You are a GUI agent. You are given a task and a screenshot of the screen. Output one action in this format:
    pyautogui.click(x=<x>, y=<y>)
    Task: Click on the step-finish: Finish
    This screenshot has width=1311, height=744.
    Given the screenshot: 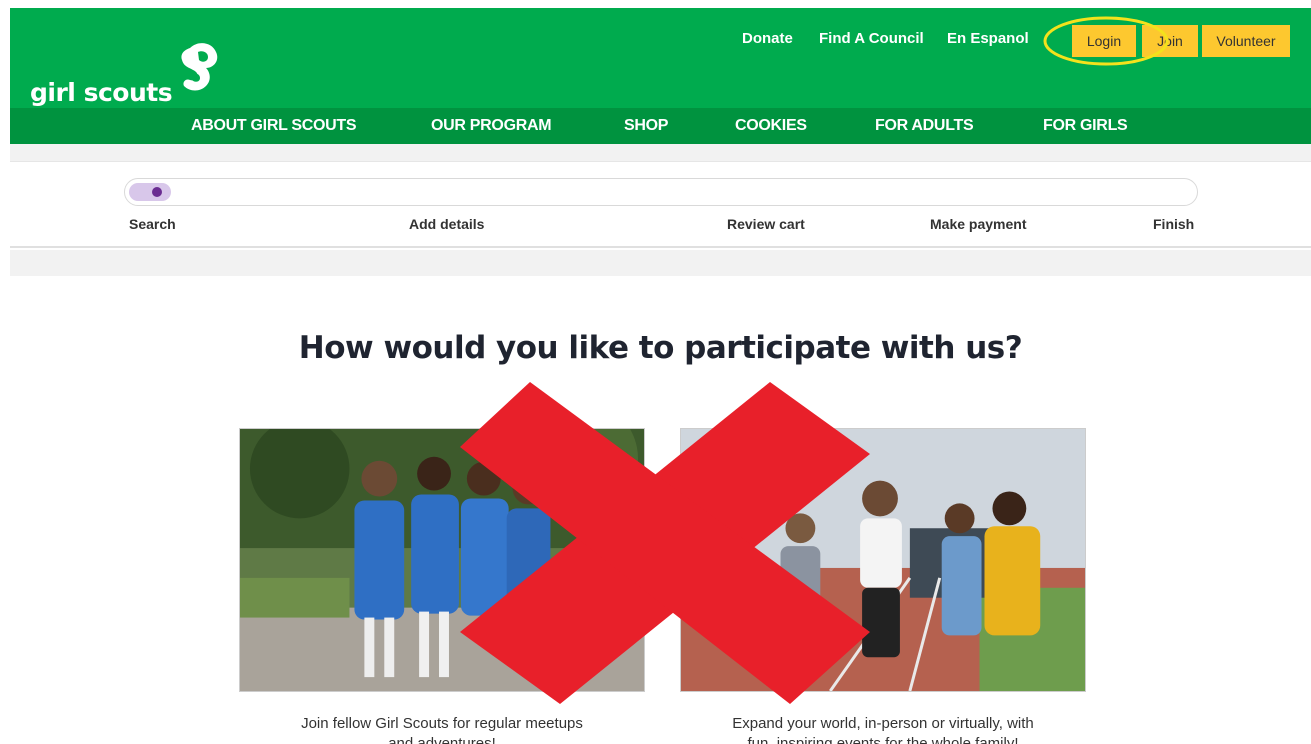 What is the action you would take?
    pyautogui.click(x=1174, y=224)
    